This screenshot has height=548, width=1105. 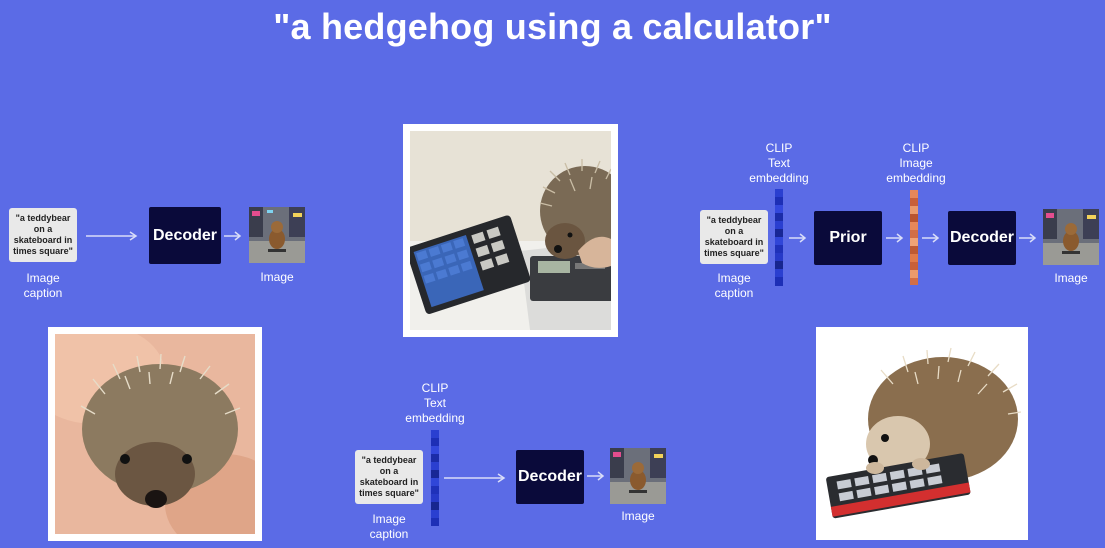 What do you see at coordinates (922, 433) in the screenshot?
I see `hedgehog-calculator-photo-bottom` at bounding box center [922, 433].